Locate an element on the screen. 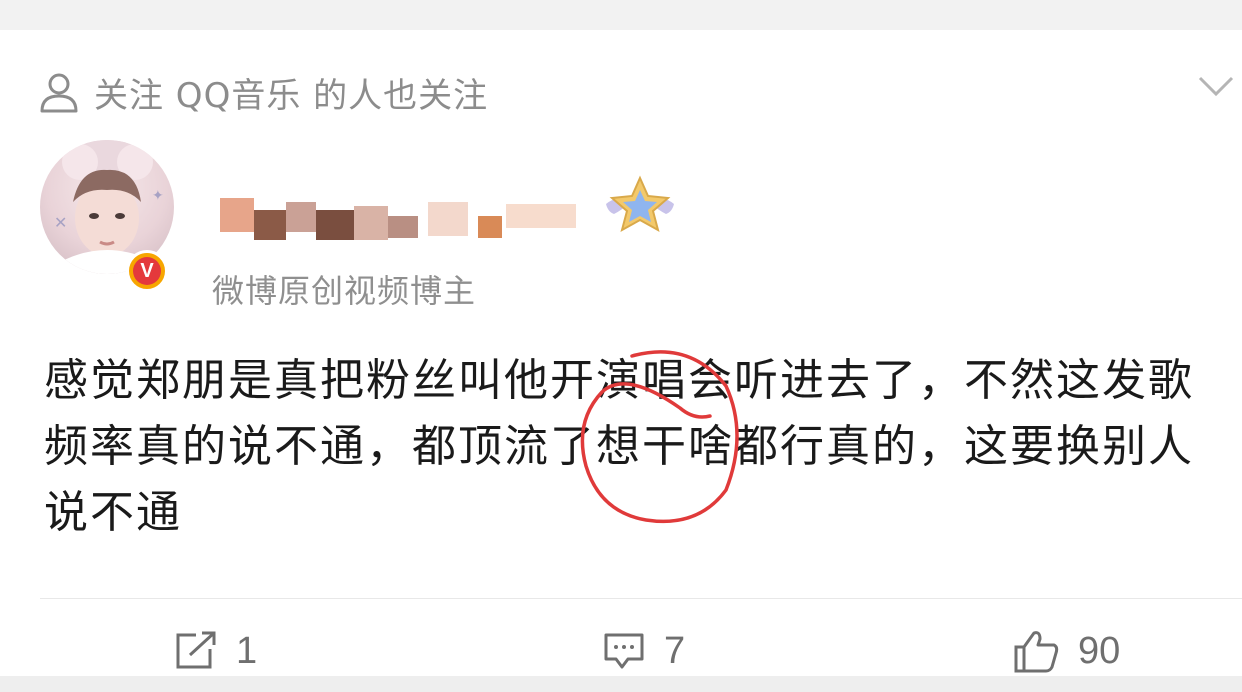 The height and width of the screenshot is (692, 1242). share-box-icon is located at coordinates (196, 650).